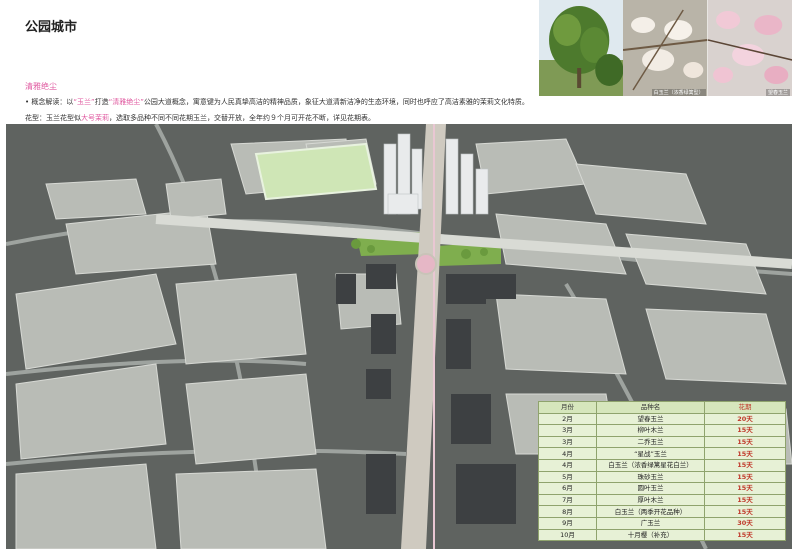 Image resolution: width=792 pixels, height=549 pixels. What do you see at coordinates (650, 453) in the screenshot?
I see `variety-cell: “星战”玉兰` at bounding box center [650, 453].